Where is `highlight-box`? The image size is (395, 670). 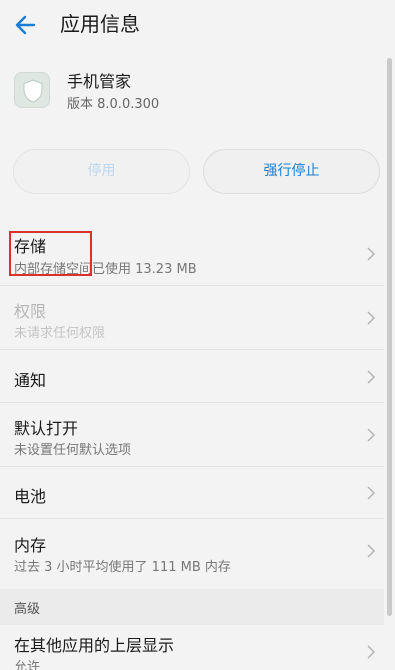
highlight-box is located at coordinates (50, 253).